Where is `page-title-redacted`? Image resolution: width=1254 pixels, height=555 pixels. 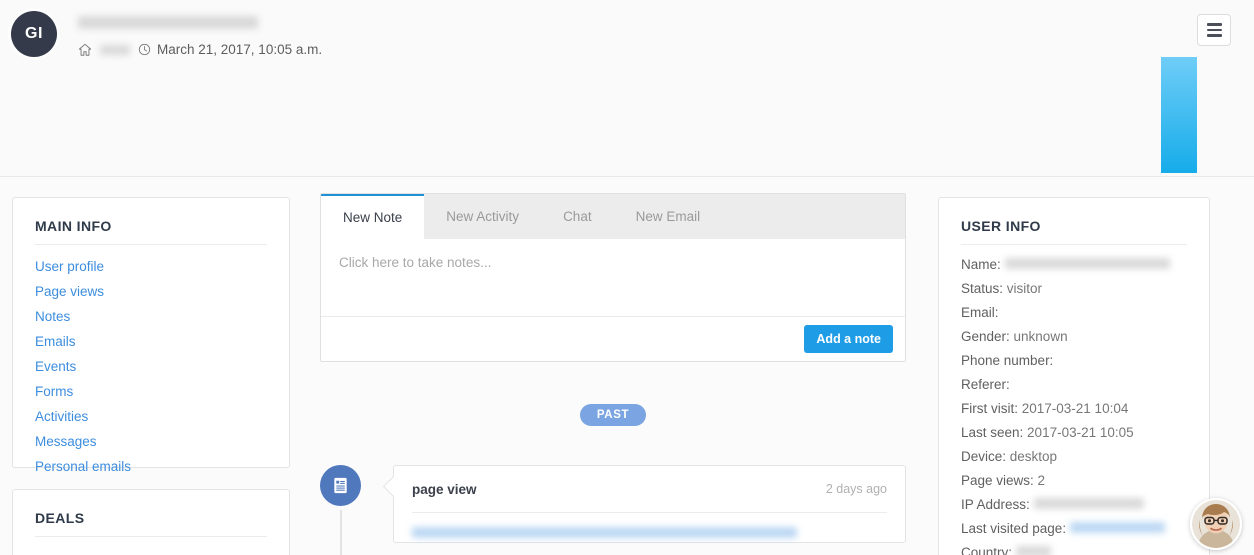
page-title-redacted is located at coordinates (168, 23).